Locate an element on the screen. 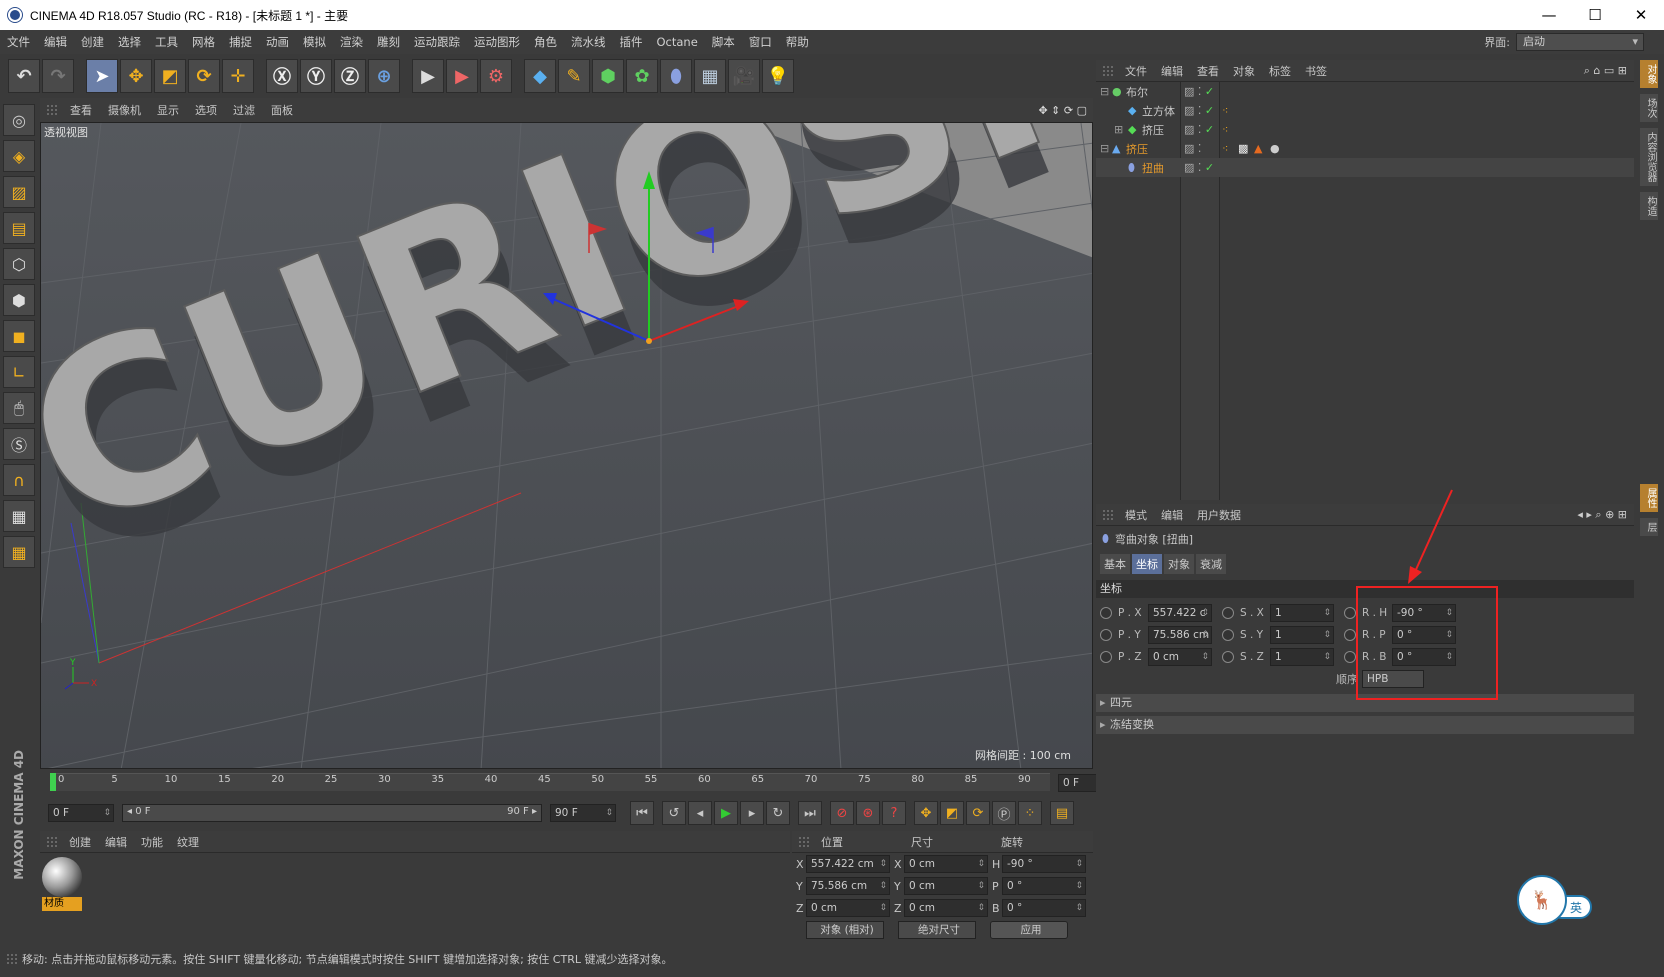 Image resolution: width=1664 pixels, height=977 pixels. om-search-icon: ⌕ ⌂ ▭ ⊞ is located at coordinates (1605, 71).